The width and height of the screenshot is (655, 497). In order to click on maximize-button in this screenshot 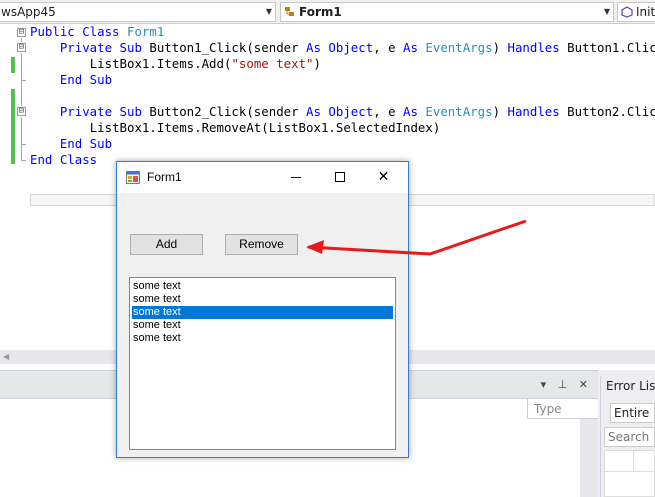, I will do `click(339, 177)`.